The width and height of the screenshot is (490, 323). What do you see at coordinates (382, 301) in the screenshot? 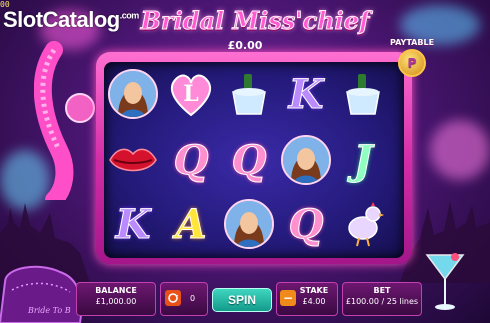
I see `bet-value: £100.00 / 25 lines` at bounding box center [382, 301].